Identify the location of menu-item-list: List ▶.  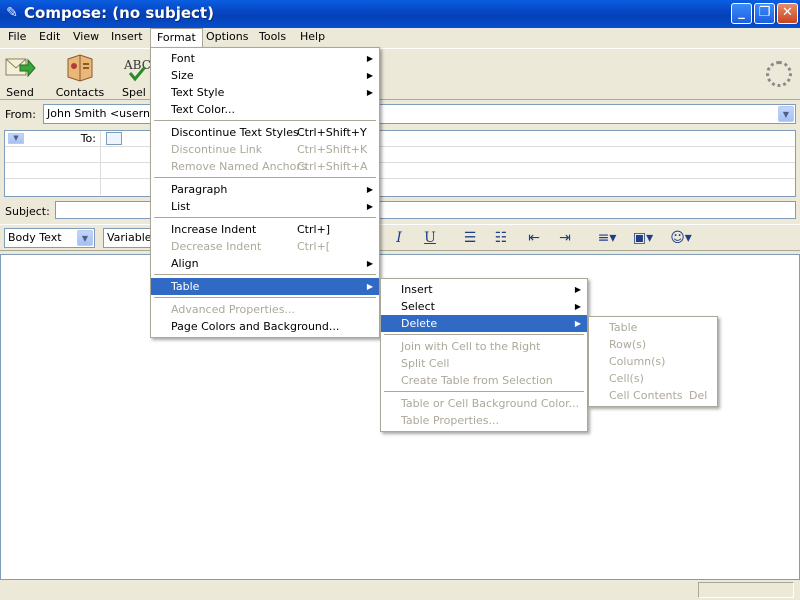
(265, 206).